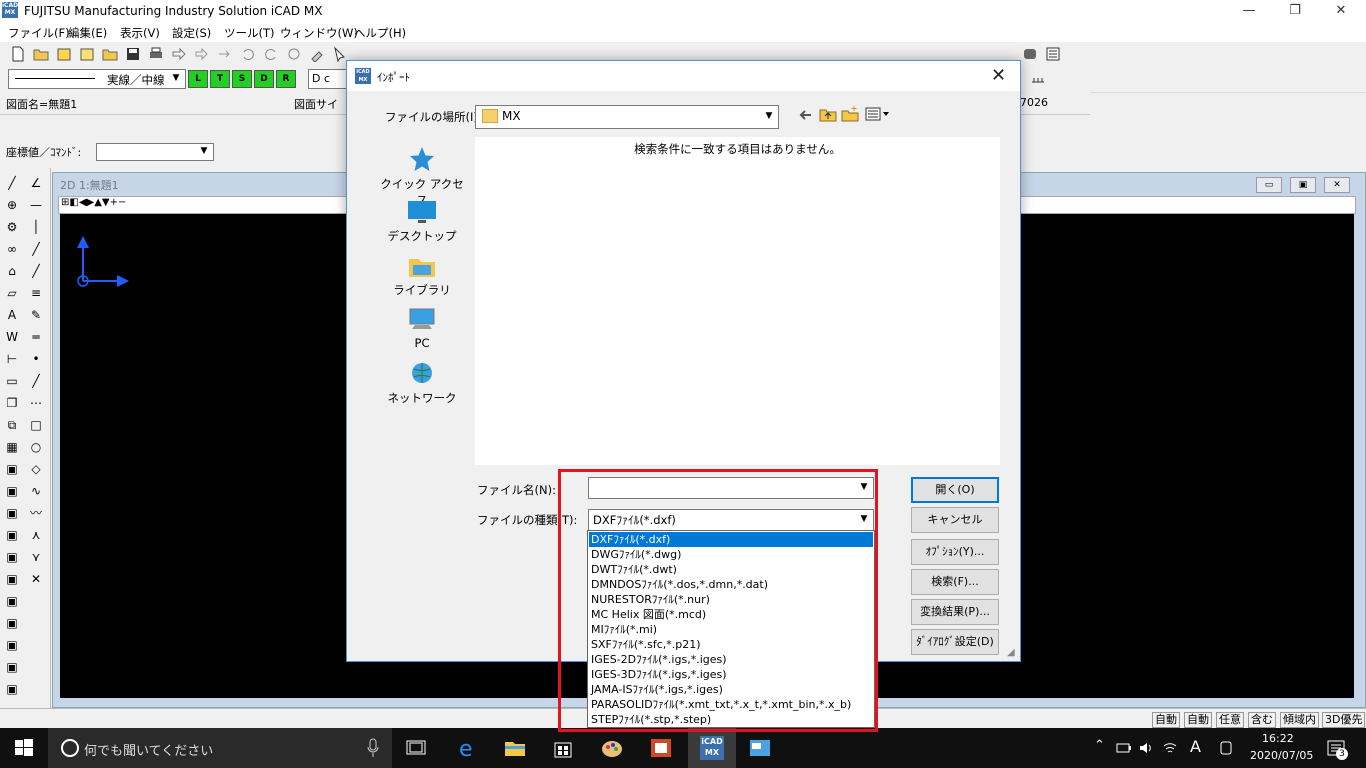  Describe the element at coordinates (760, 748) in the screenshot. I see `app-window-icon` at that location.